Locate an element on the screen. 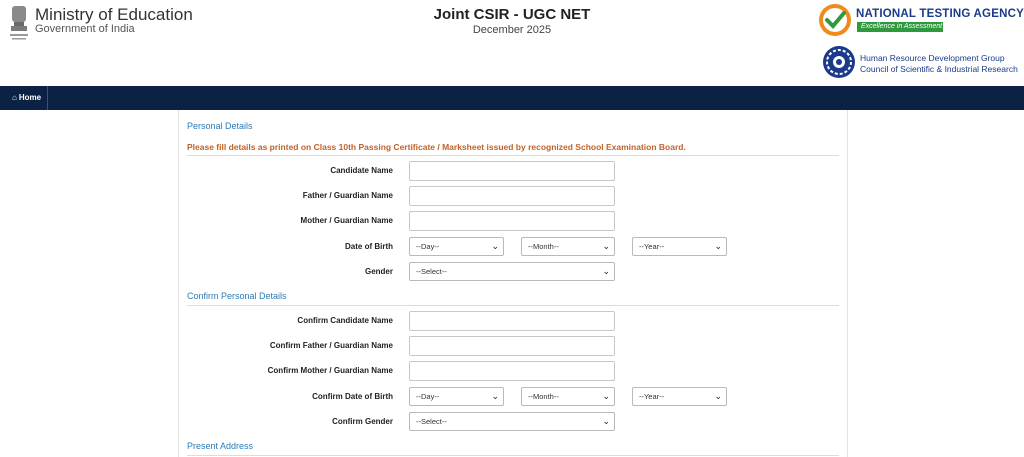 This screenshot has height=457, width=1024. gender-select: --Select-- ⌄ is located at coordinates (512, 271).